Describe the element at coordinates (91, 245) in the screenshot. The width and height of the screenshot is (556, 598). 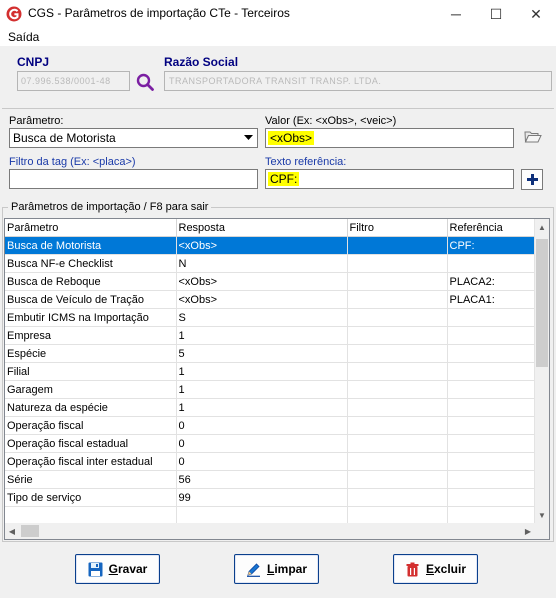
I see `cell-parametro: Busca de Motorista` at that location.